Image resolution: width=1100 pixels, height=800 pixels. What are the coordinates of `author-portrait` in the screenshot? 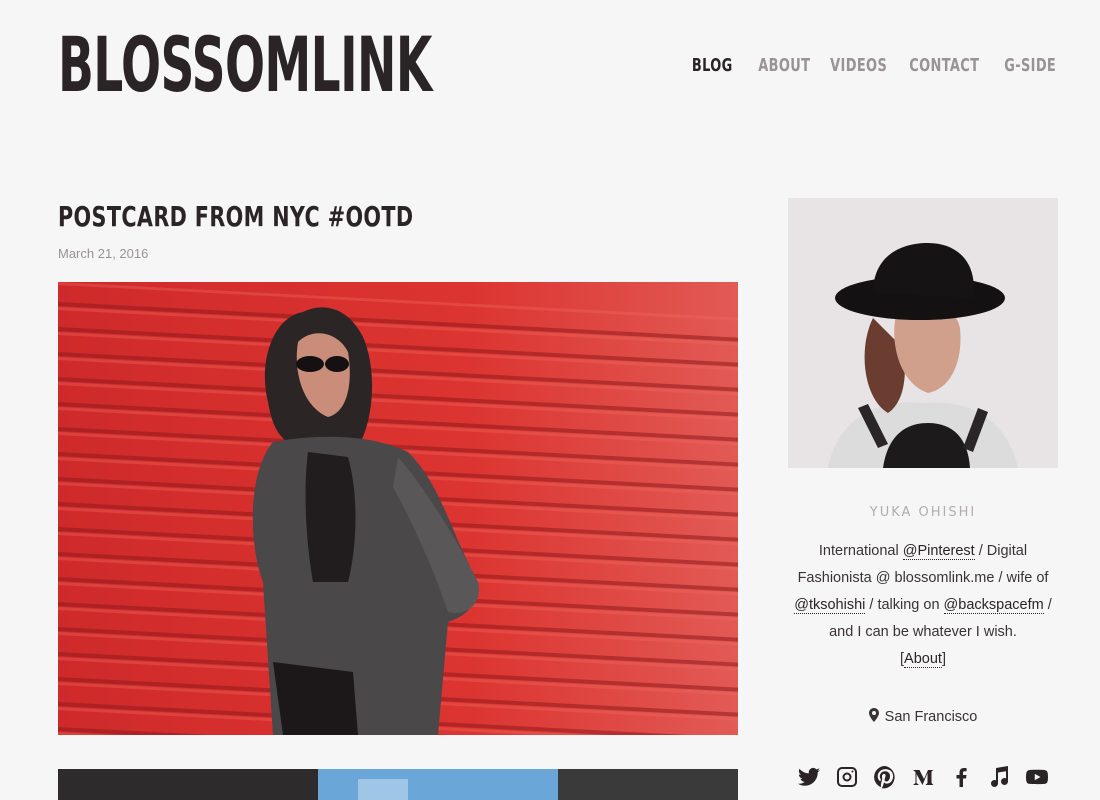 It's located at (923, 333).